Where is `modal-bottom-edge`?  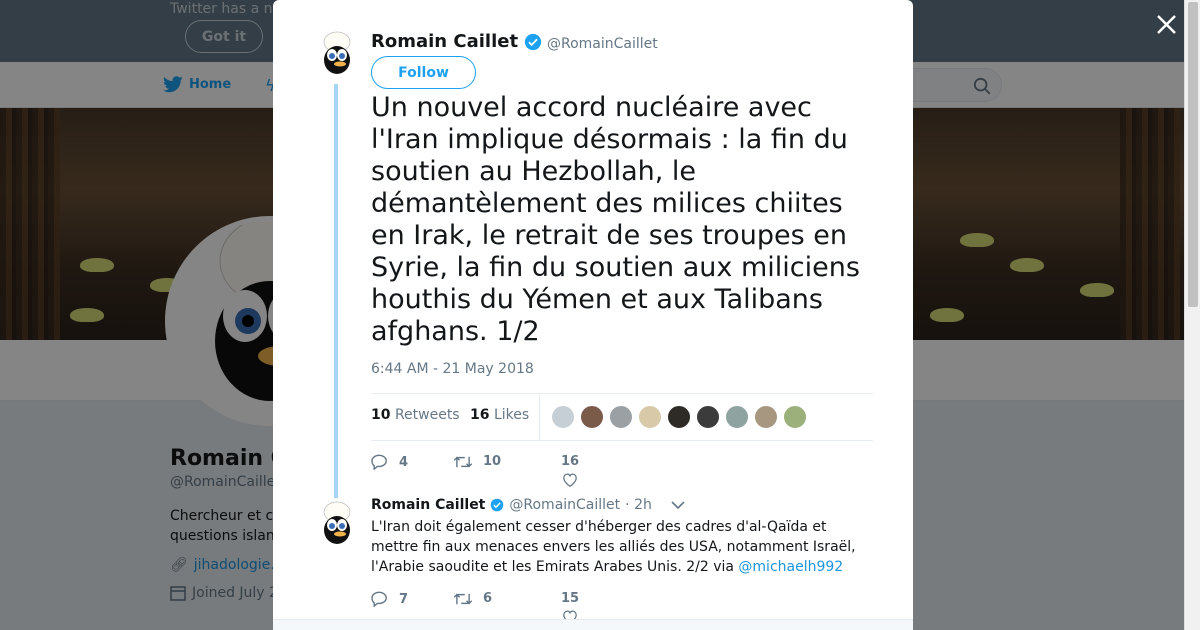
modal-bottom-edge is located at coordinates (593, 624).